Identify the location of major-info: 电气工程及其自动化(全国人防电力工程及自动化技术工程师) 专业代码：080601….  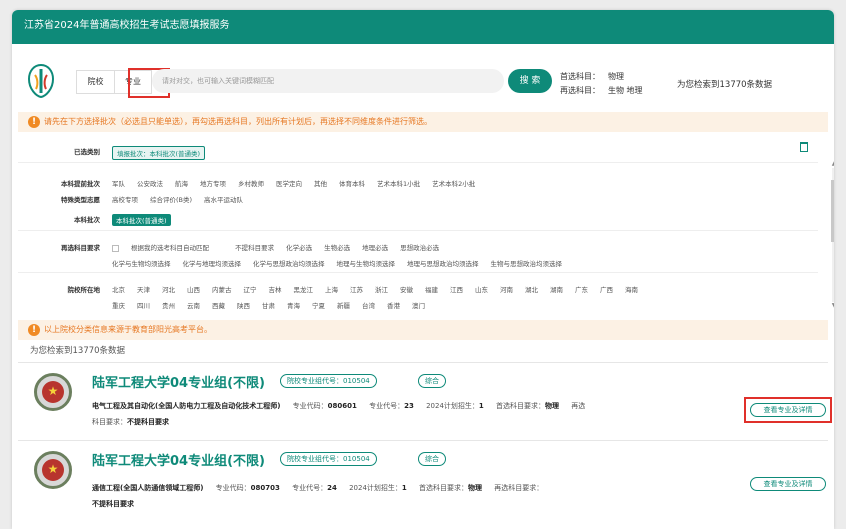
(339, 406).